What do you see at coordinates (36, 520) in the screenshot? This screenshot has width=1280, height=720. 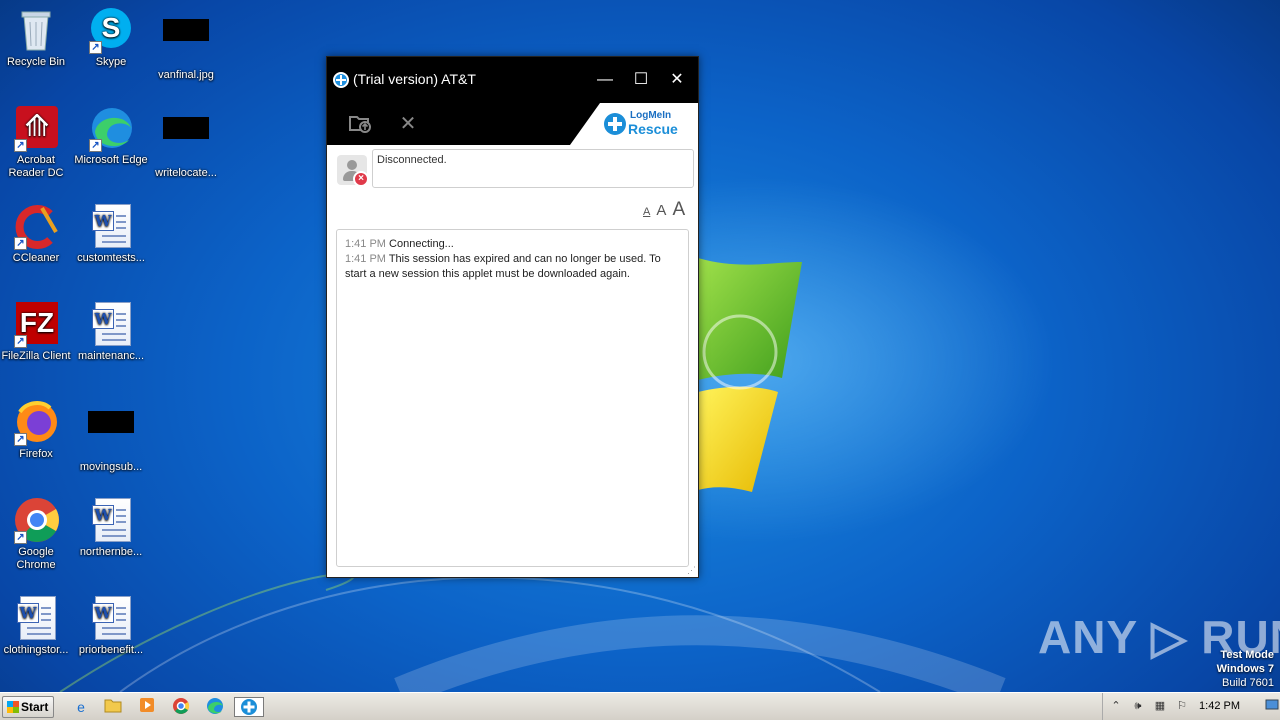 I see `chrome-icon: ↗` at bounding box center [36, 520].